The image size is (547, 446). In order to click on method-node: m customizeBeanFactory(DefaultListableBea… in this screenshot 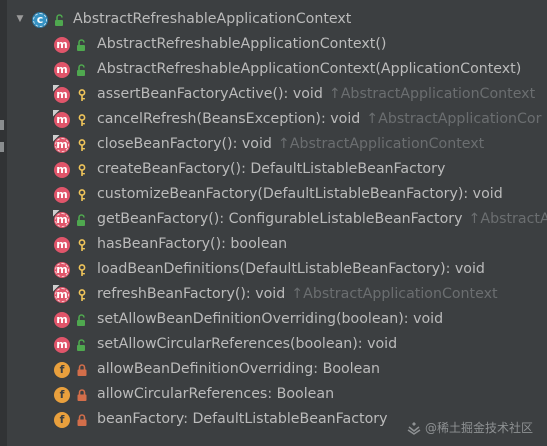, I will do `click(278, 194)`.